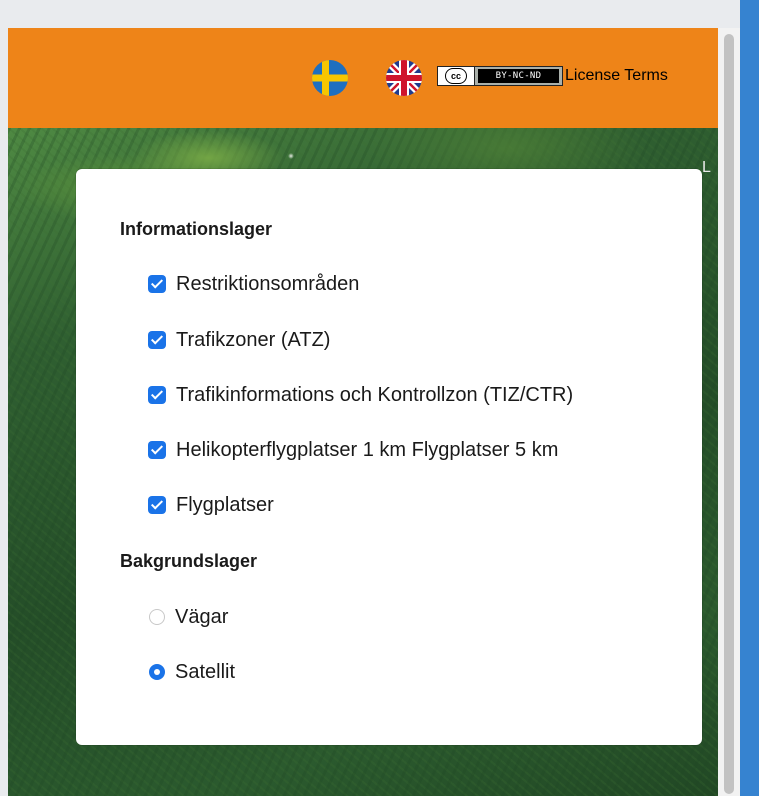 The width and height of the screenshot is (759, 796). Describe the element at coordinates (202, 616) in the screenshot. I see `background-label: Vägar` at that location.